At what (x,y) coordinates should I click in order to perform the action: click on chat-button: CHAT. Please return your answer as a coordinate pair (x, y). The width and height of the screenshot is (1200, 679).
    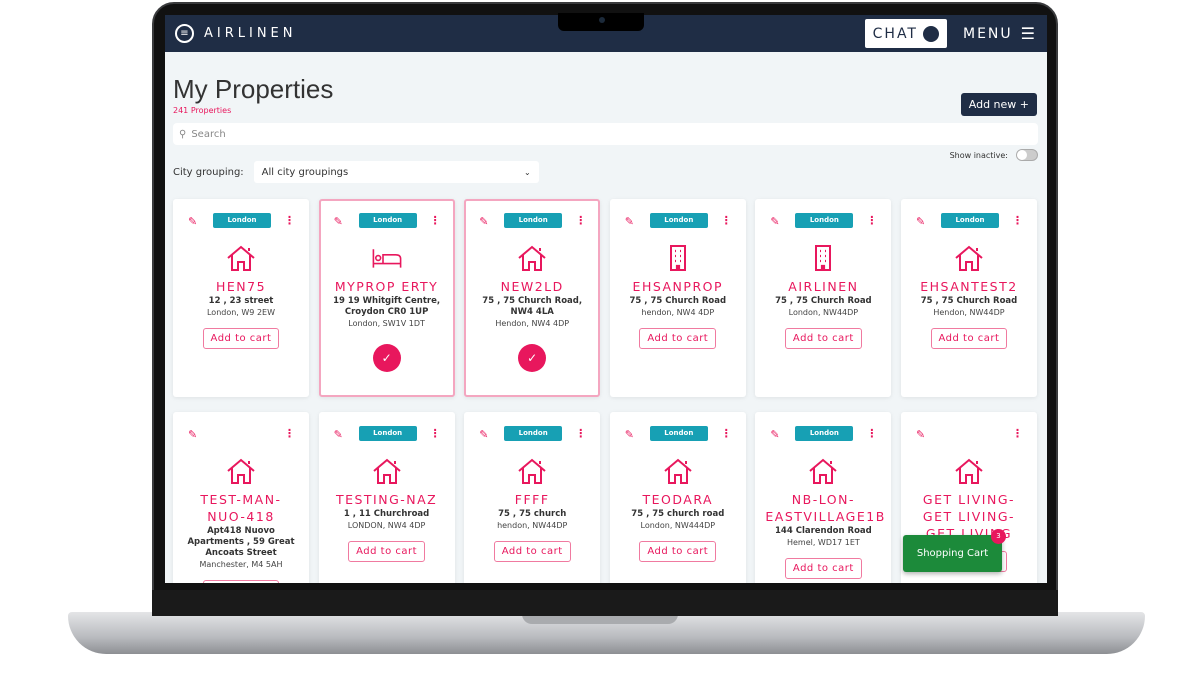
    Looking at the image, I should click on (905, 33).